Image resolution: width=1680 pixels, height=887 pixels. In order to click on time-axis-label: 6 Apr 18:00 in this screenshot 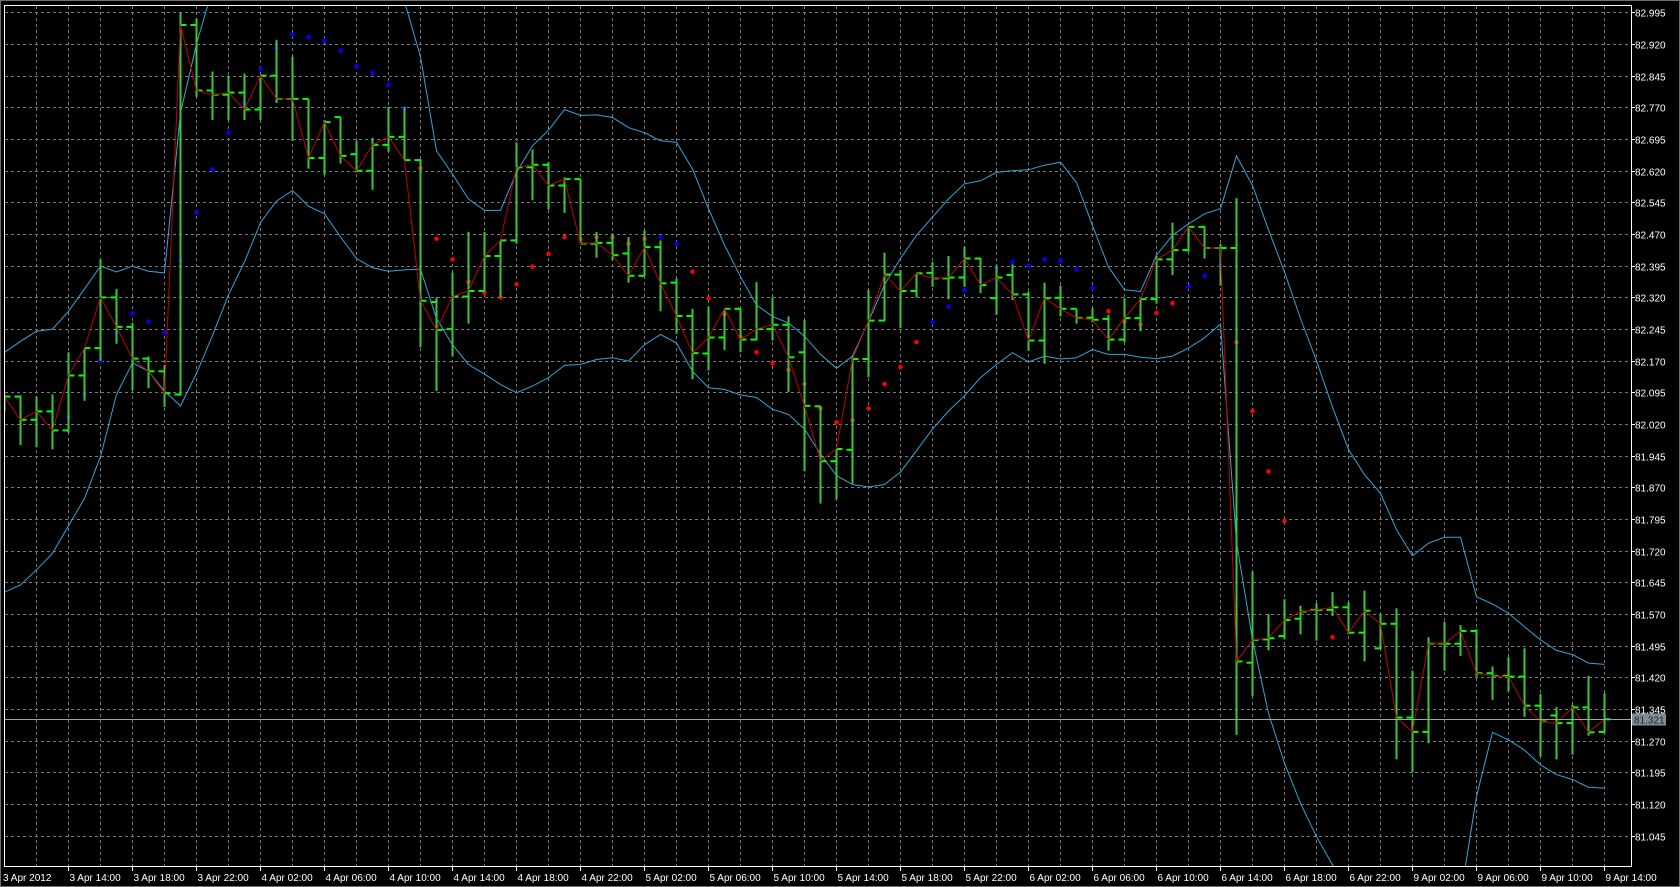, I will do `click(1312, 878)`.